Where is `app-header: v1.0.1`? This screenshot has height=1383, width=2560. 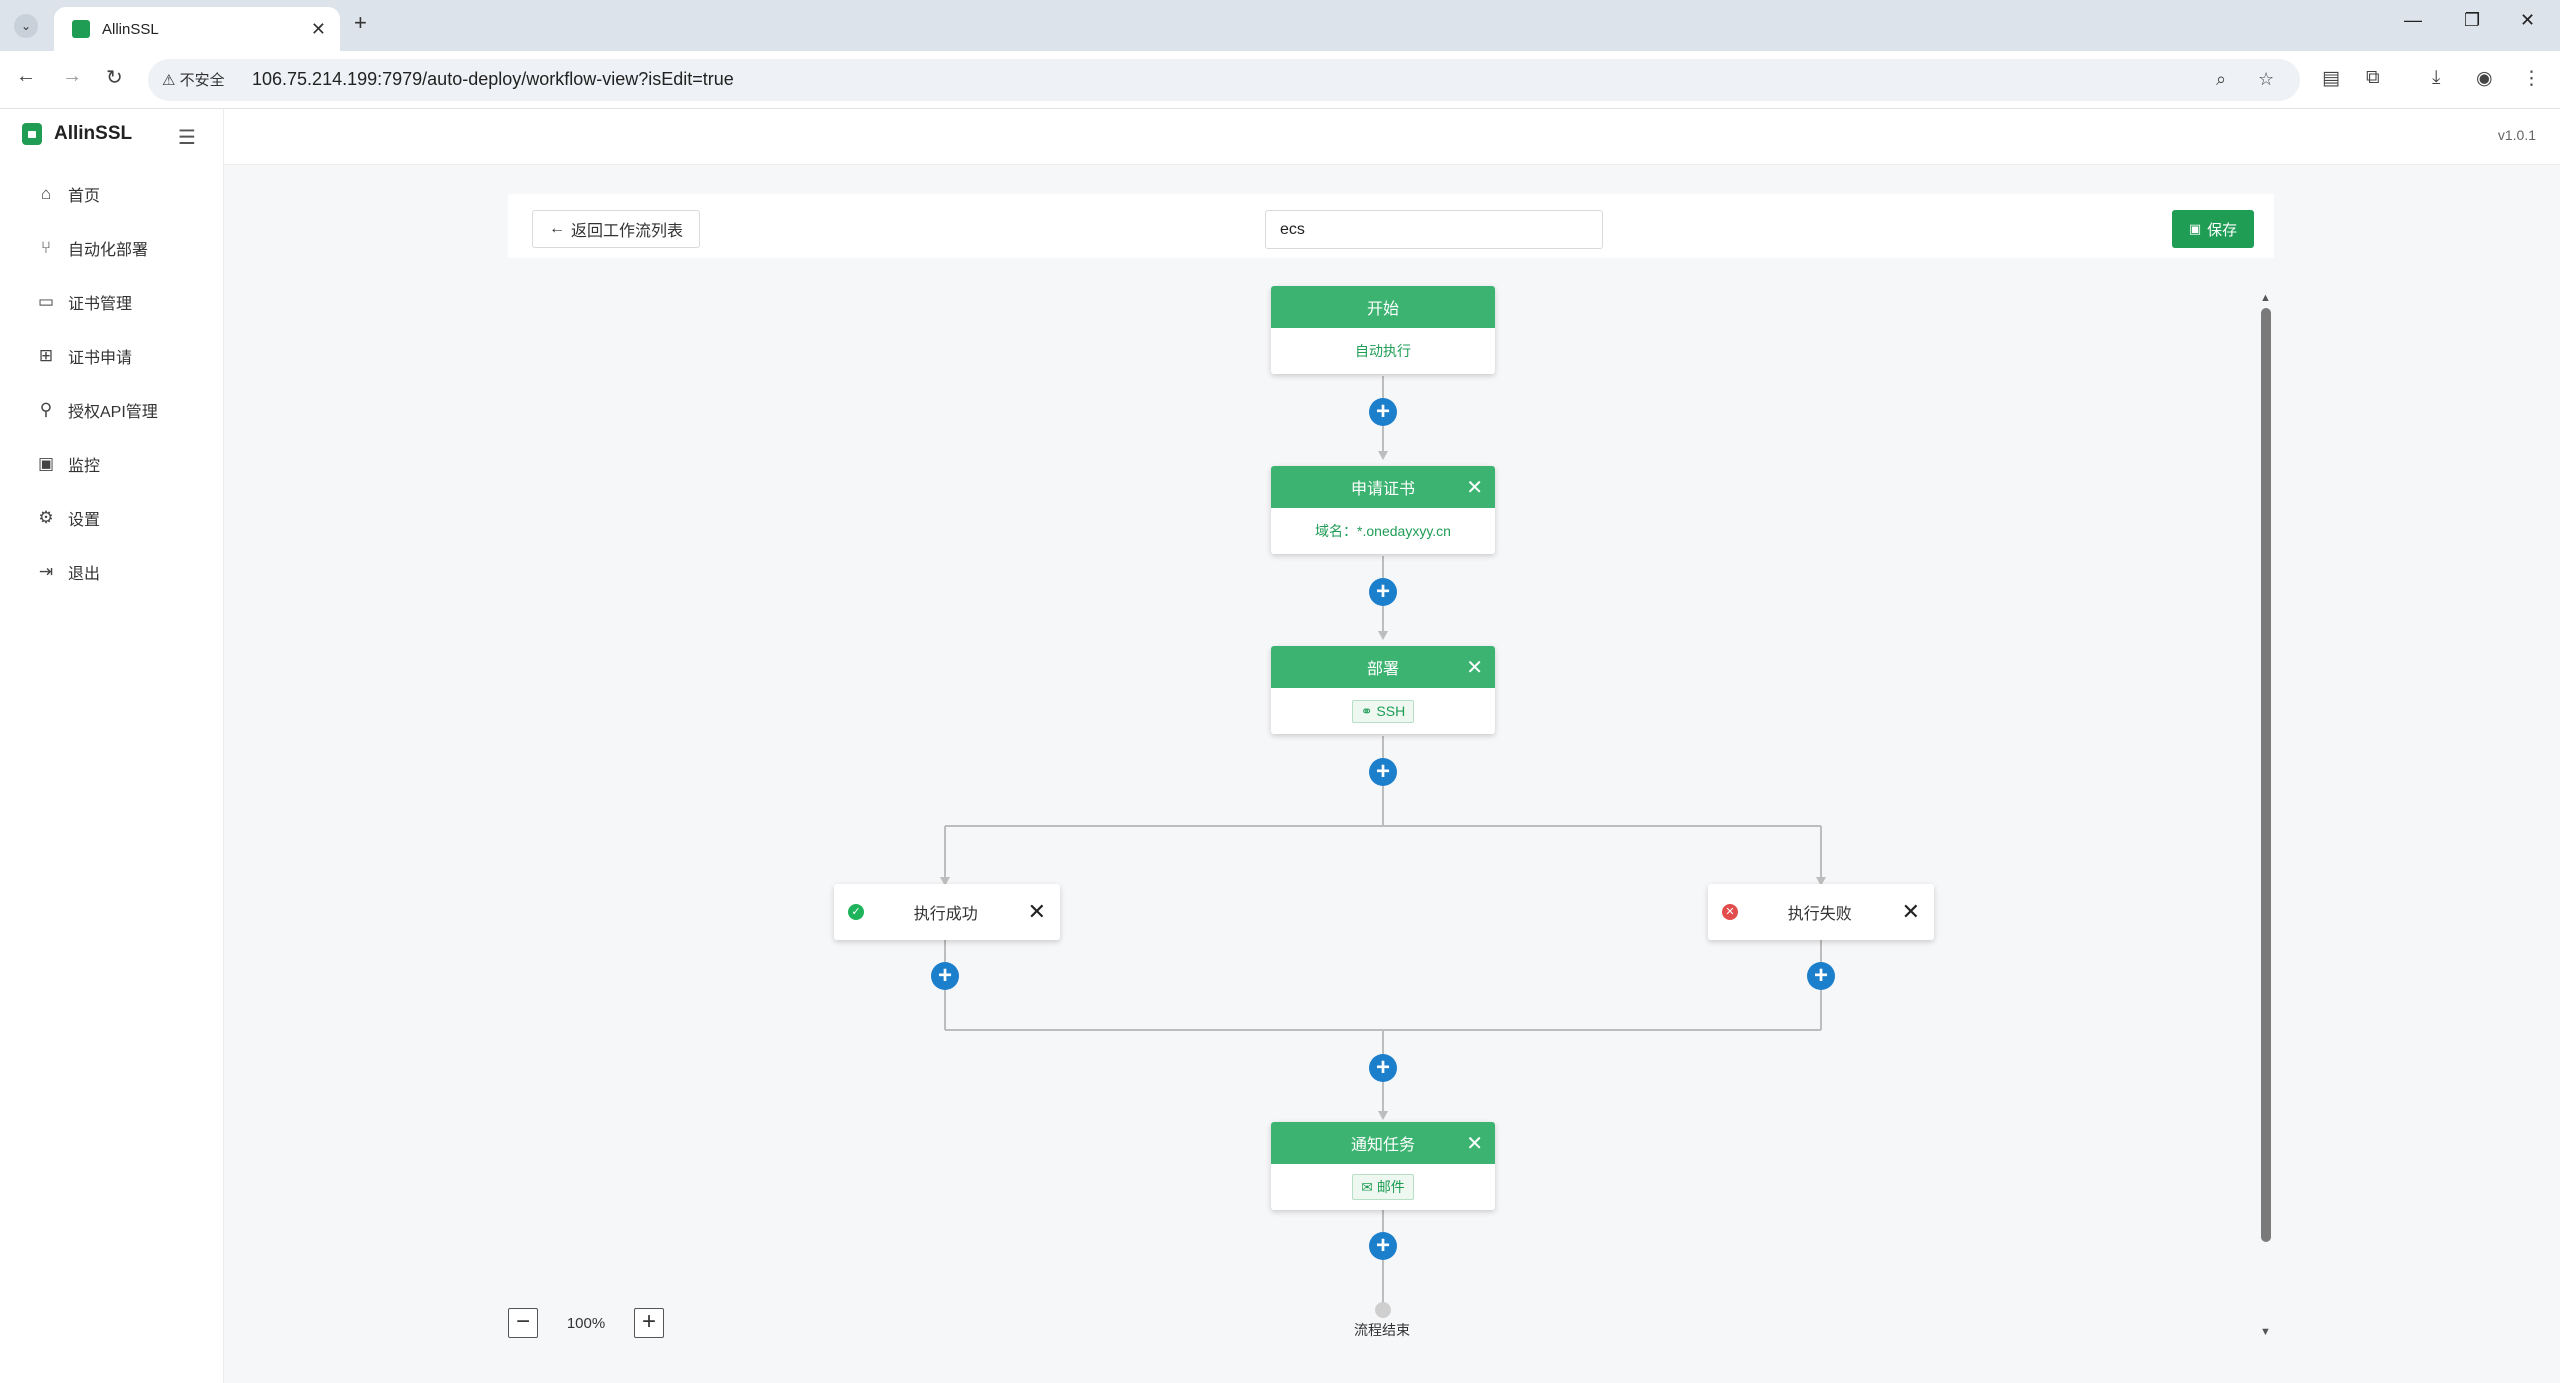
app-header: v1.0.1 is located at coordinates (1392, 137).